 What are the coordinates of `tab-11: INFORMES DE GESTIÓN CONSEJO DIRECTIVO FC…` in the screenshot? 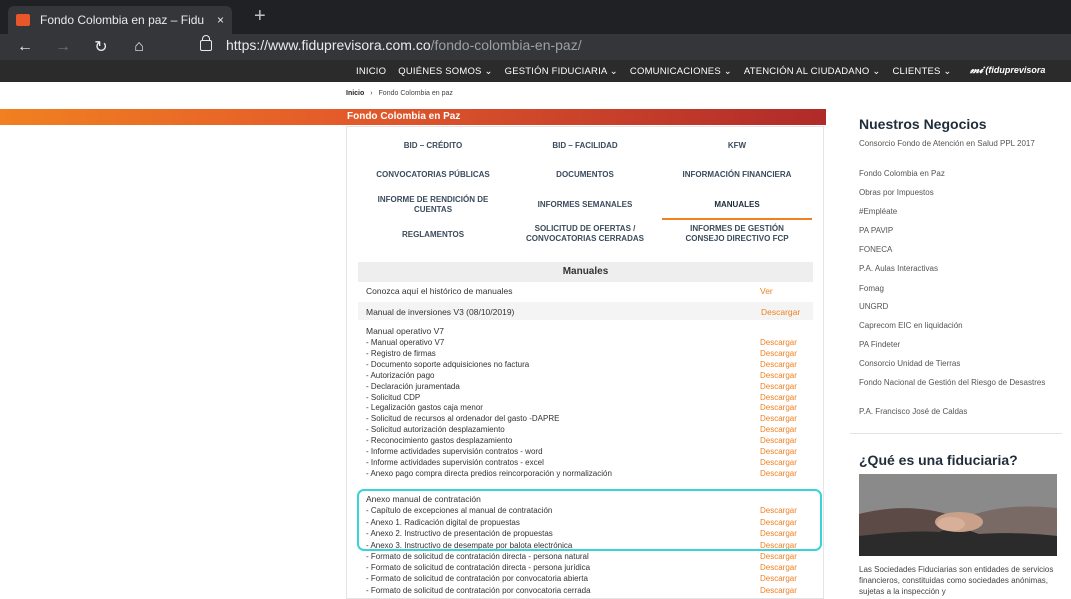 It's located at (737, 234).